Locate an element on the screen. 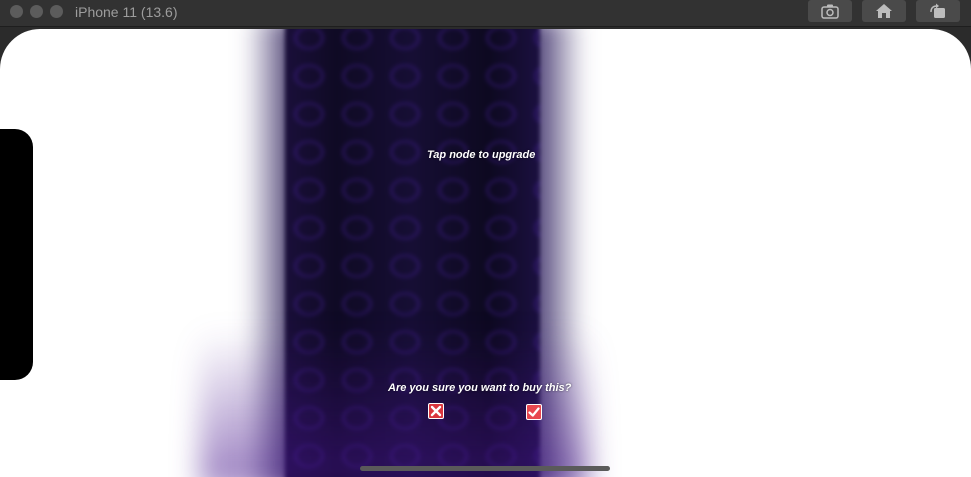 This screenshot has width=971, height=477. close-window-button is located at coordinates (16, 11).